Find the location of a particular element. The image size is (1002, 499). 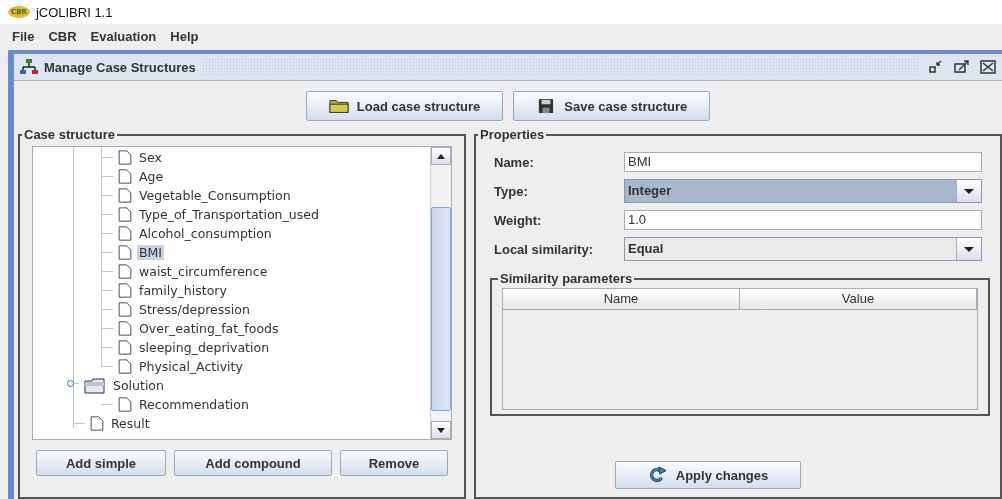

tree-item: Solution is located at coordinates (138, 385).